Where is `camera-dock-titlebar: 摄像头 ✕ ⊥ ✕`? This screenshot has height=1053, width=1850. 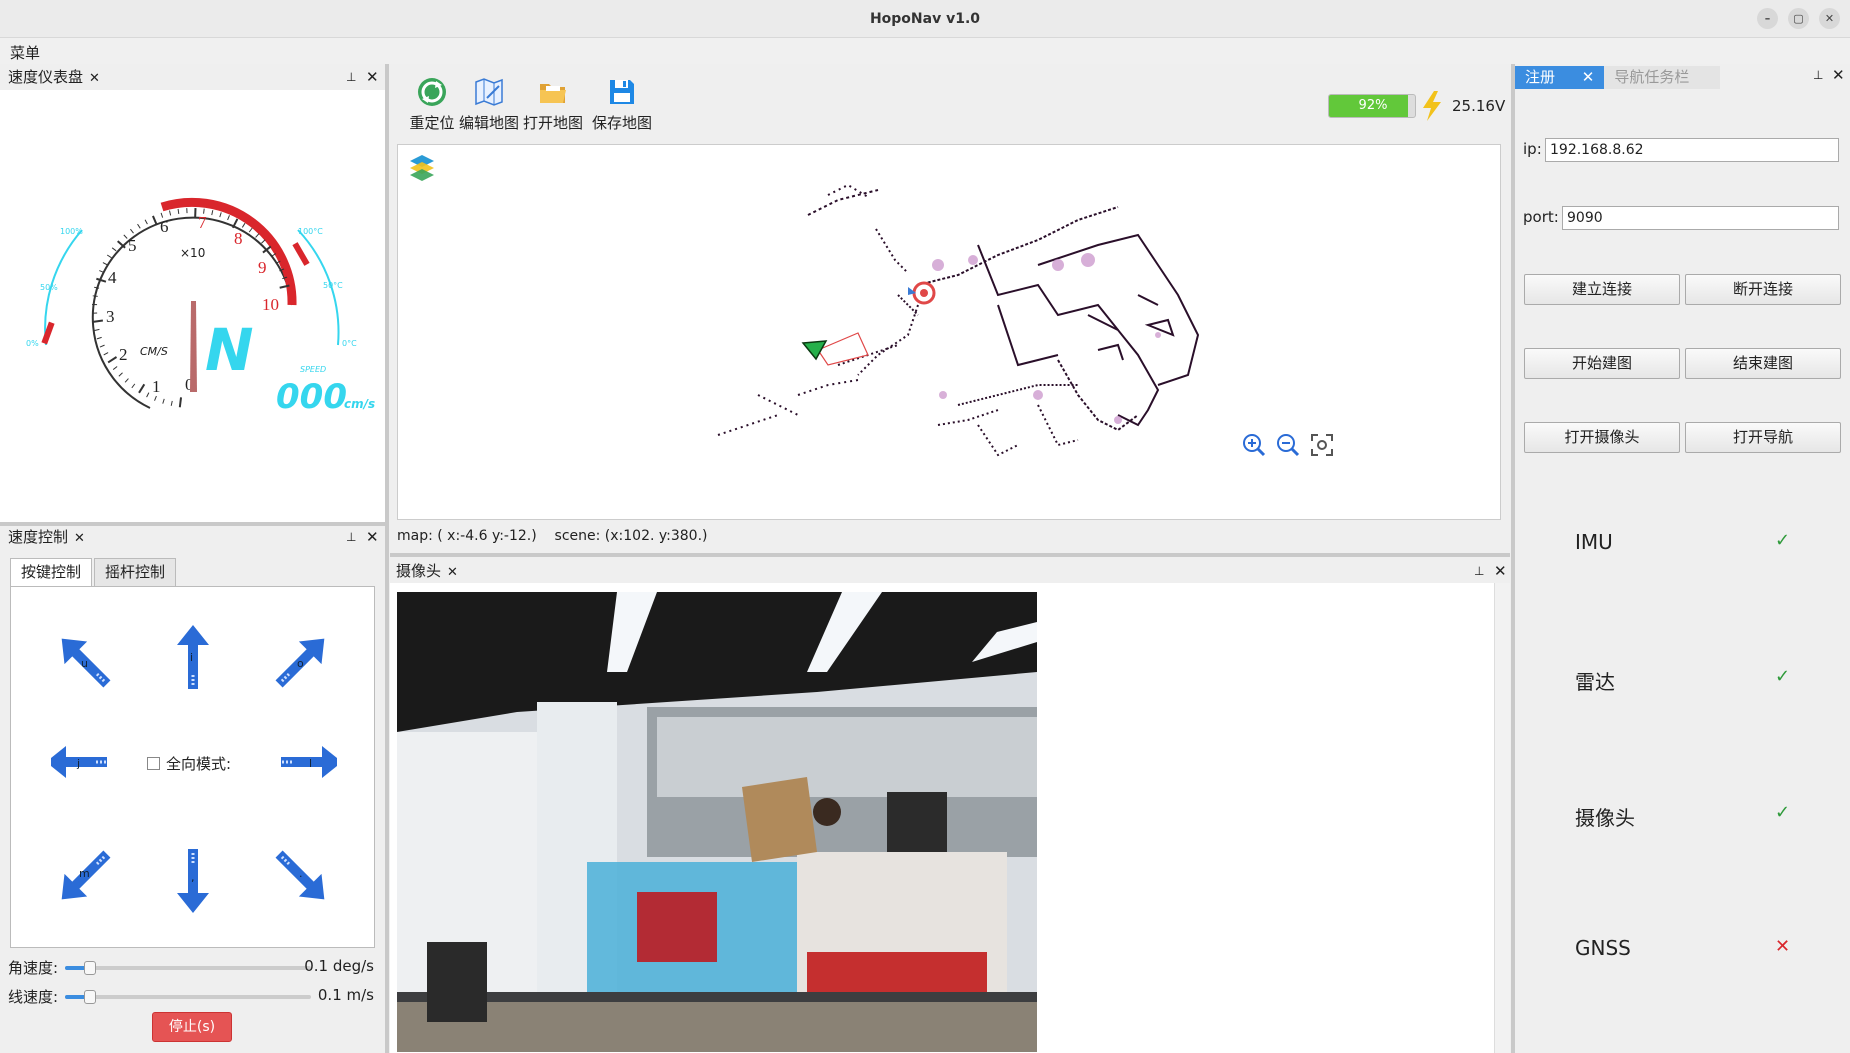
camera-dock-titlebar: 摄像头 ✕ ⊥ ✕ is located at coordinates (950, 571).